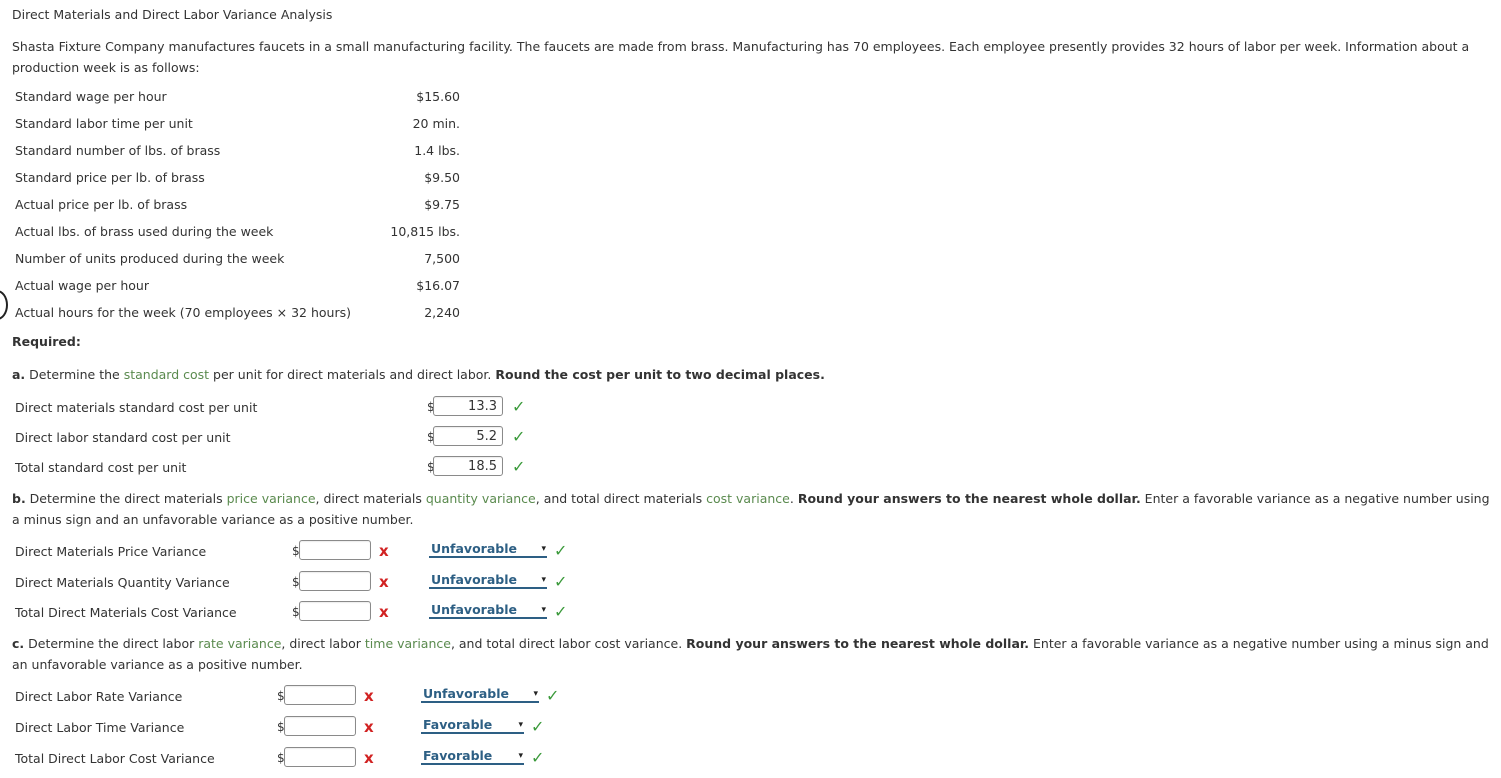 This screenshot has width=1501, height=778. What do you see at coordinates (237, 127) in the screenshot?
I see `given-row: Standard labor time per unit 20 min.` at bounding box center [237, 127].